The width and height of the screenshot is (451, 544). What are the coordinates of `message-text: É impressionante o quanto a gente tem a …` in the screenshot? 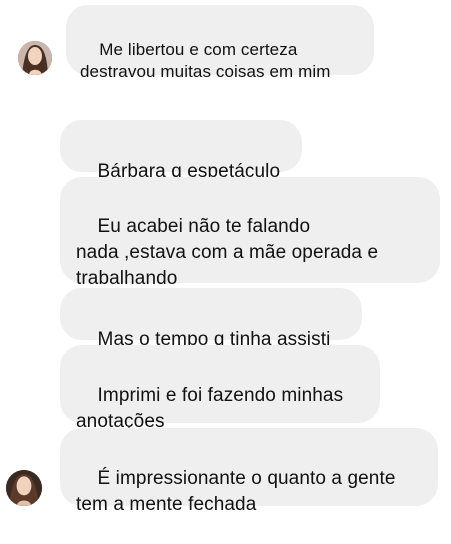 It's located at (236, 491).